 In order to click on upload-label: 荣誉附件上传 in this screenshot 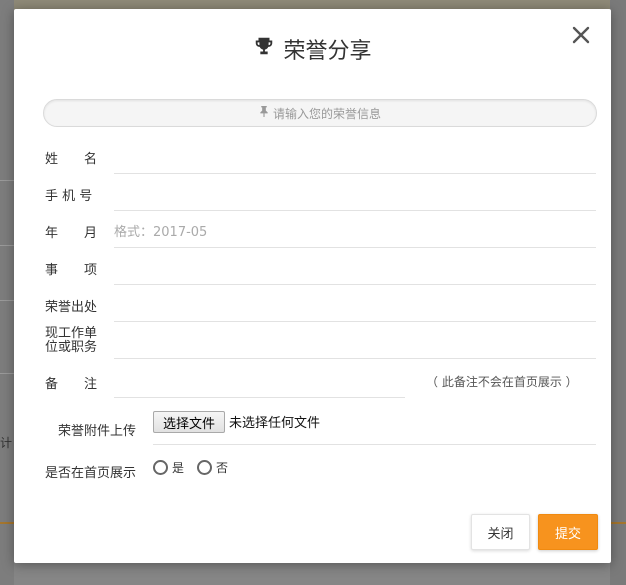, I will do `click(97, 431)`.